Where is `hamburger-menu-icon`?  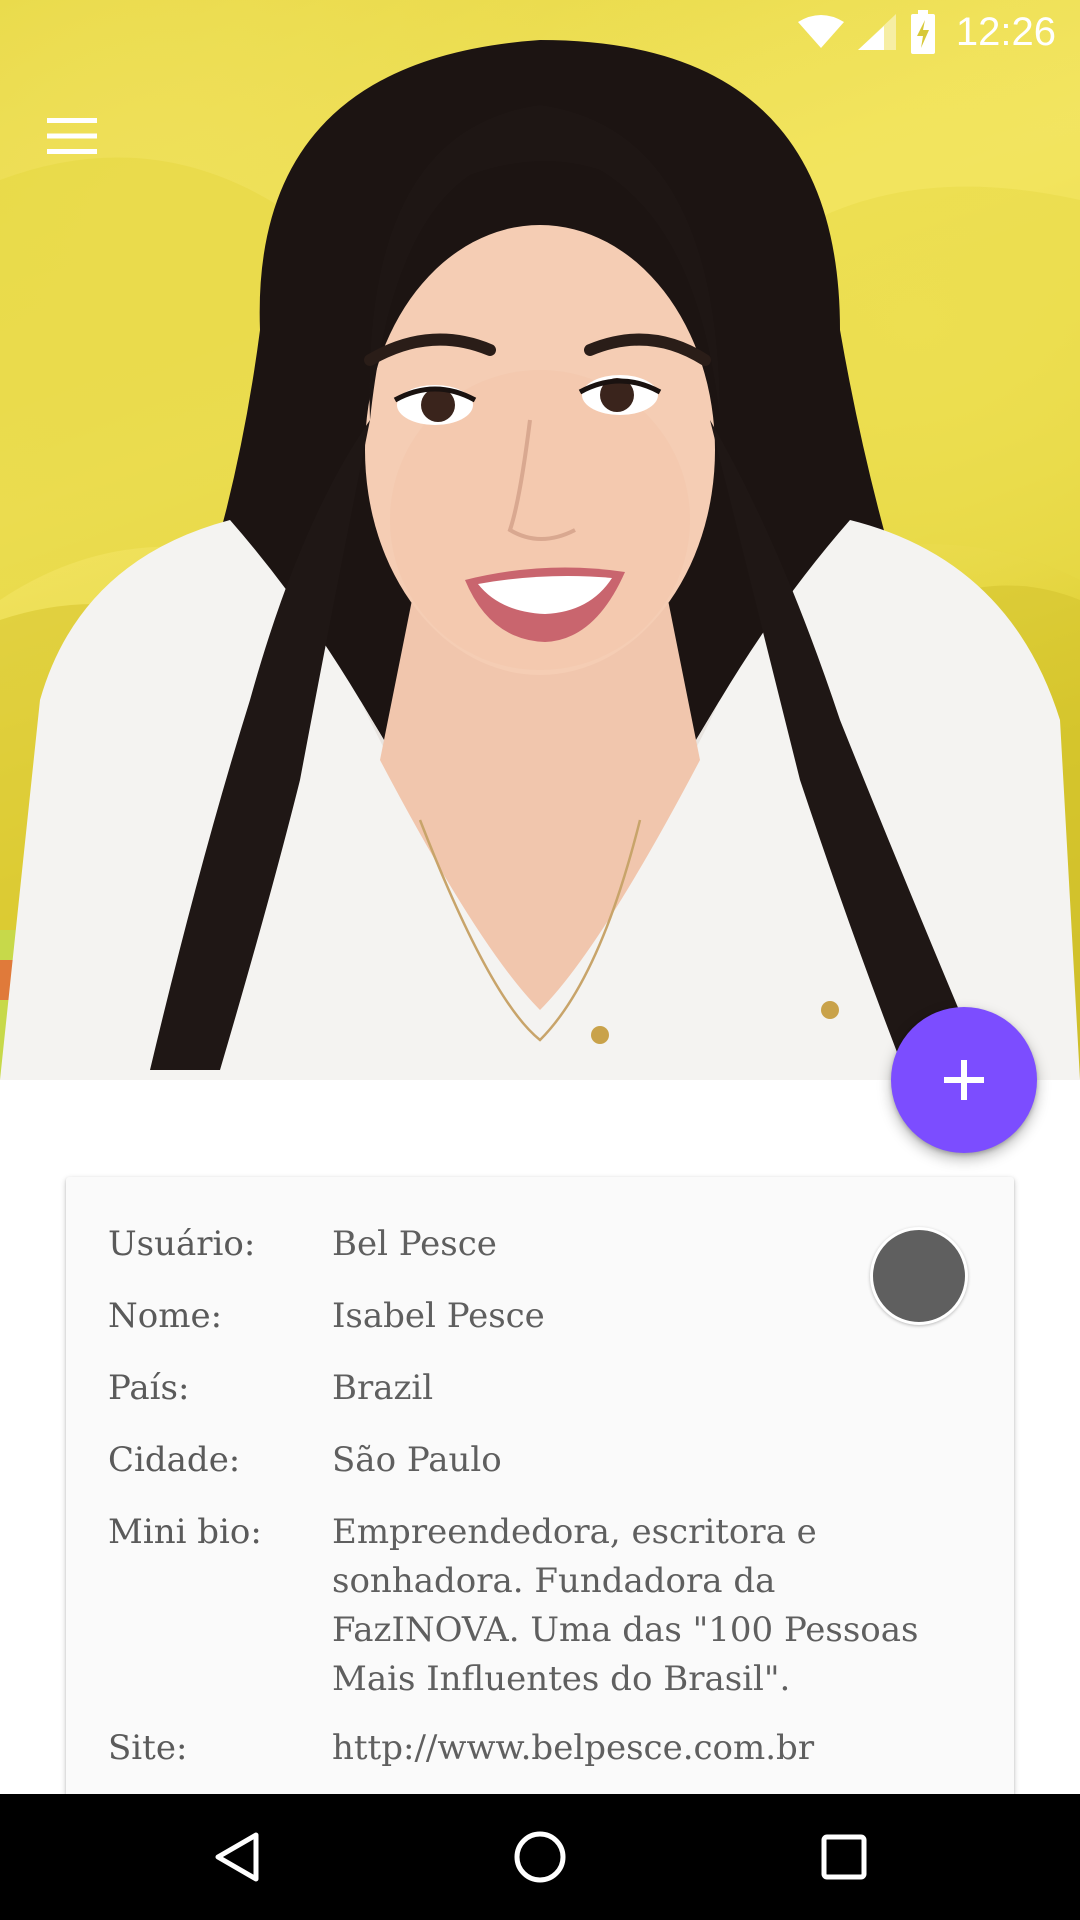 hamburger-menu-icon is located at coordinates (72, 136).